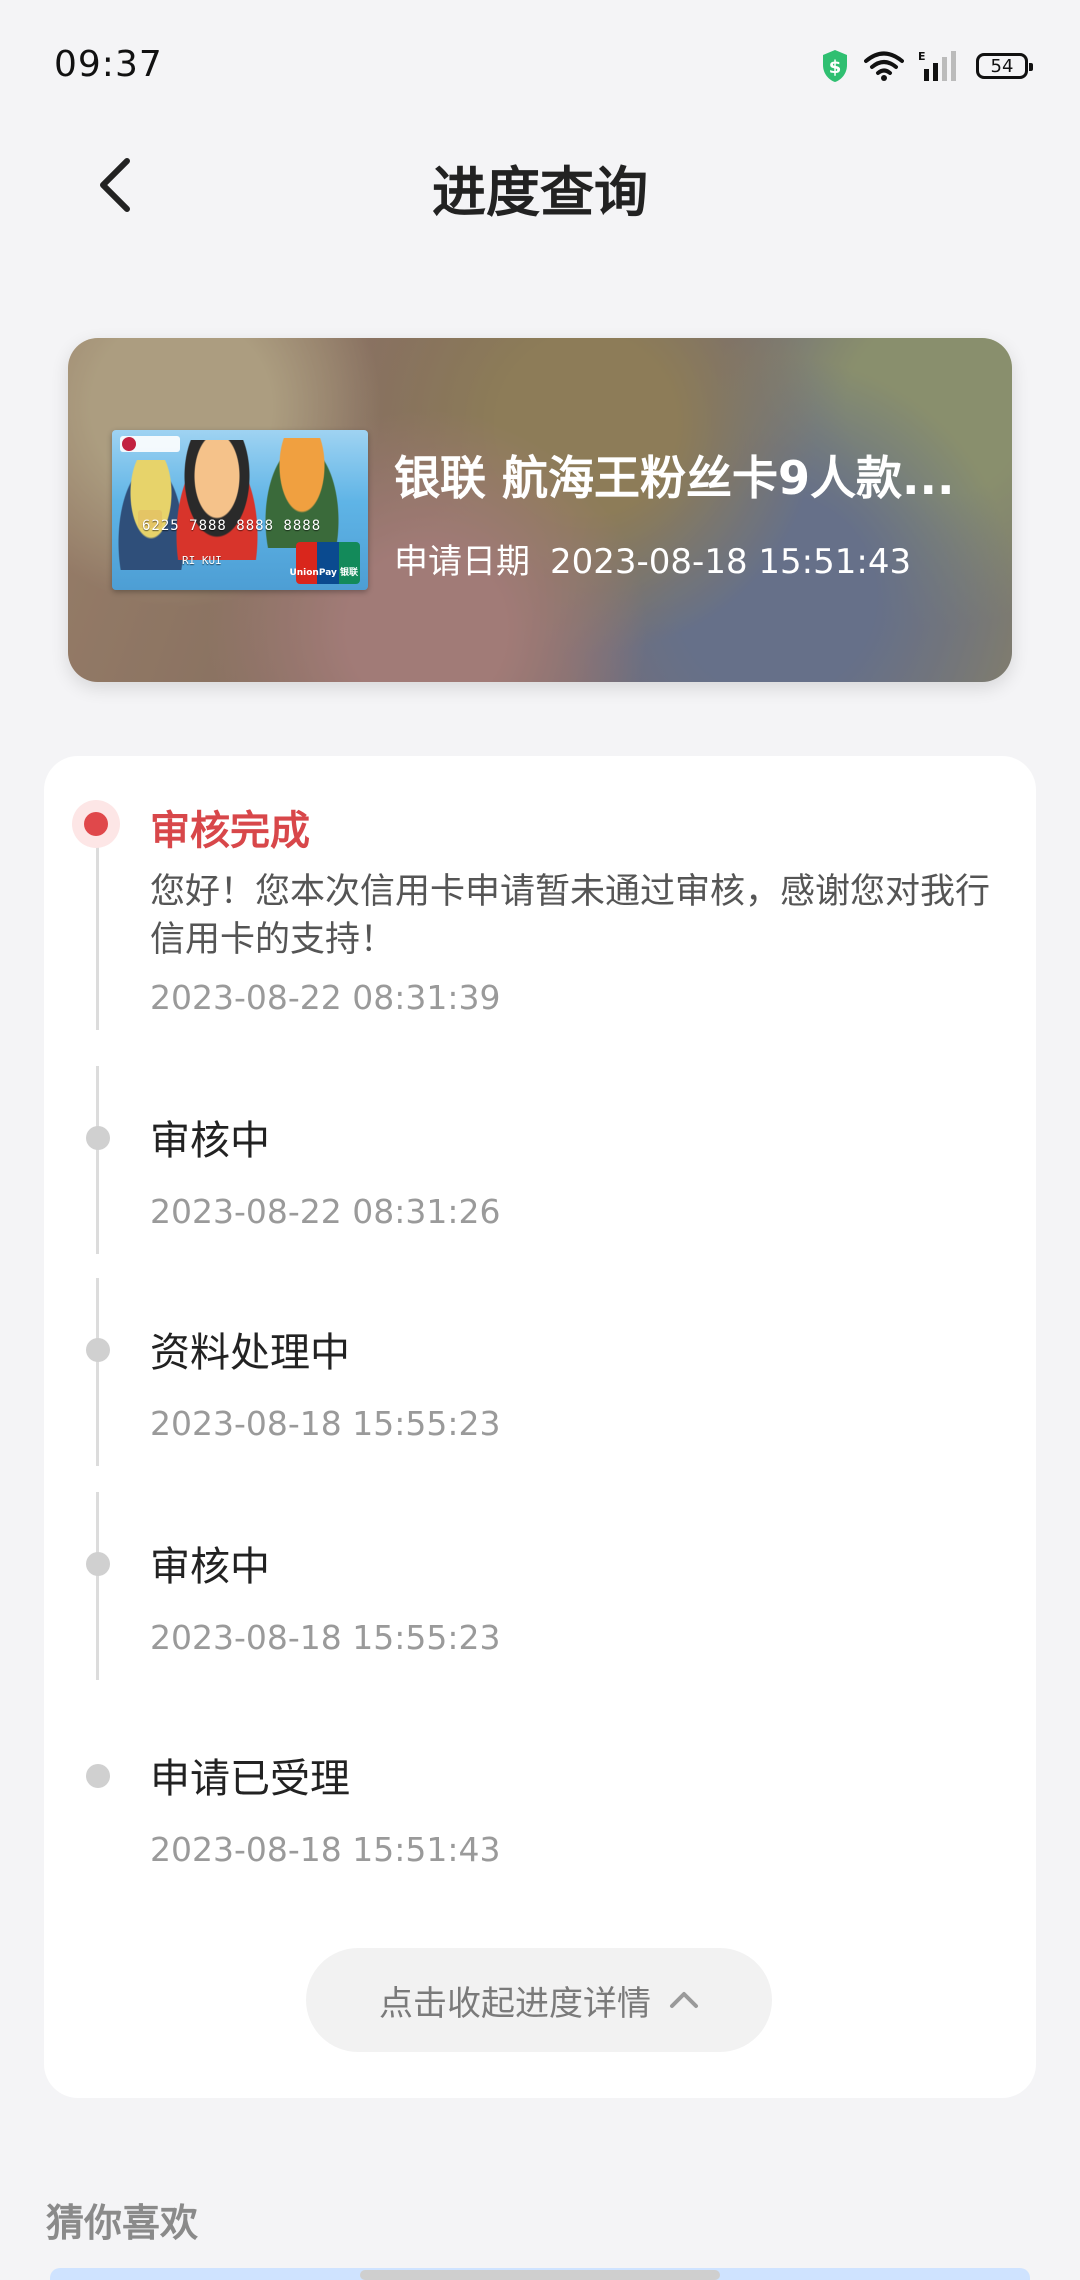 This screenshot has height=2280, width=1080. What do you see at coordinates (884, 66) in the screenshot?
I see `wifi-icon` at bounding box center [884, 66].